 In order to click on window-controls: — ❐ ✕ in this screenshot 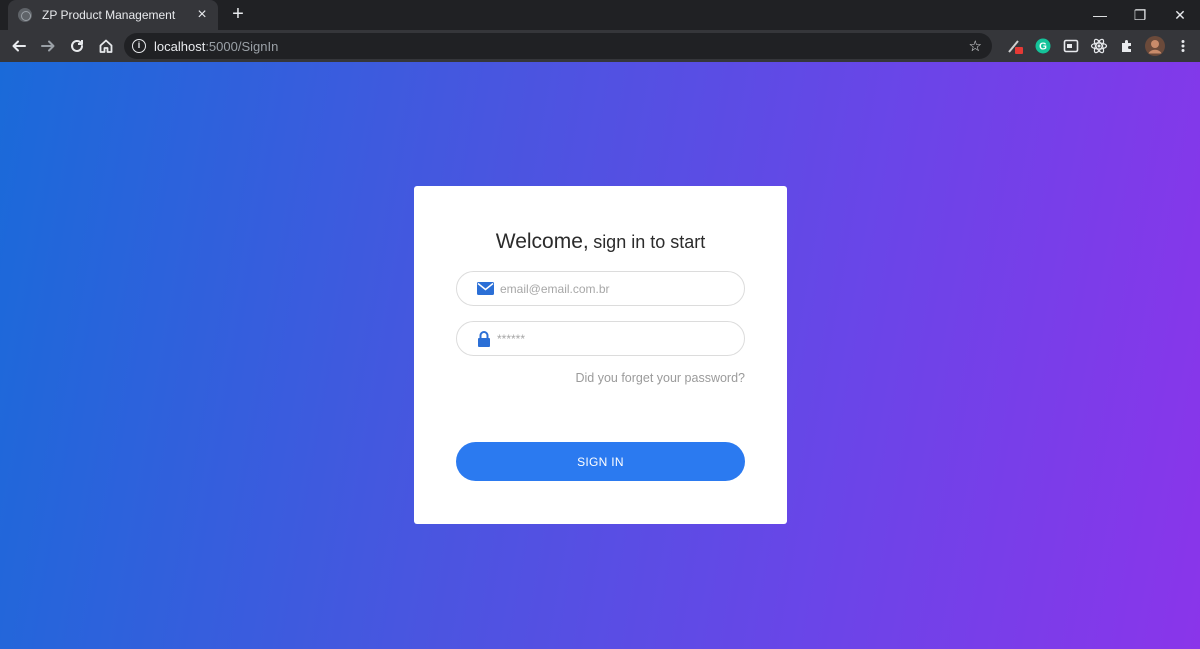, I will do `click(1140, 15)`.